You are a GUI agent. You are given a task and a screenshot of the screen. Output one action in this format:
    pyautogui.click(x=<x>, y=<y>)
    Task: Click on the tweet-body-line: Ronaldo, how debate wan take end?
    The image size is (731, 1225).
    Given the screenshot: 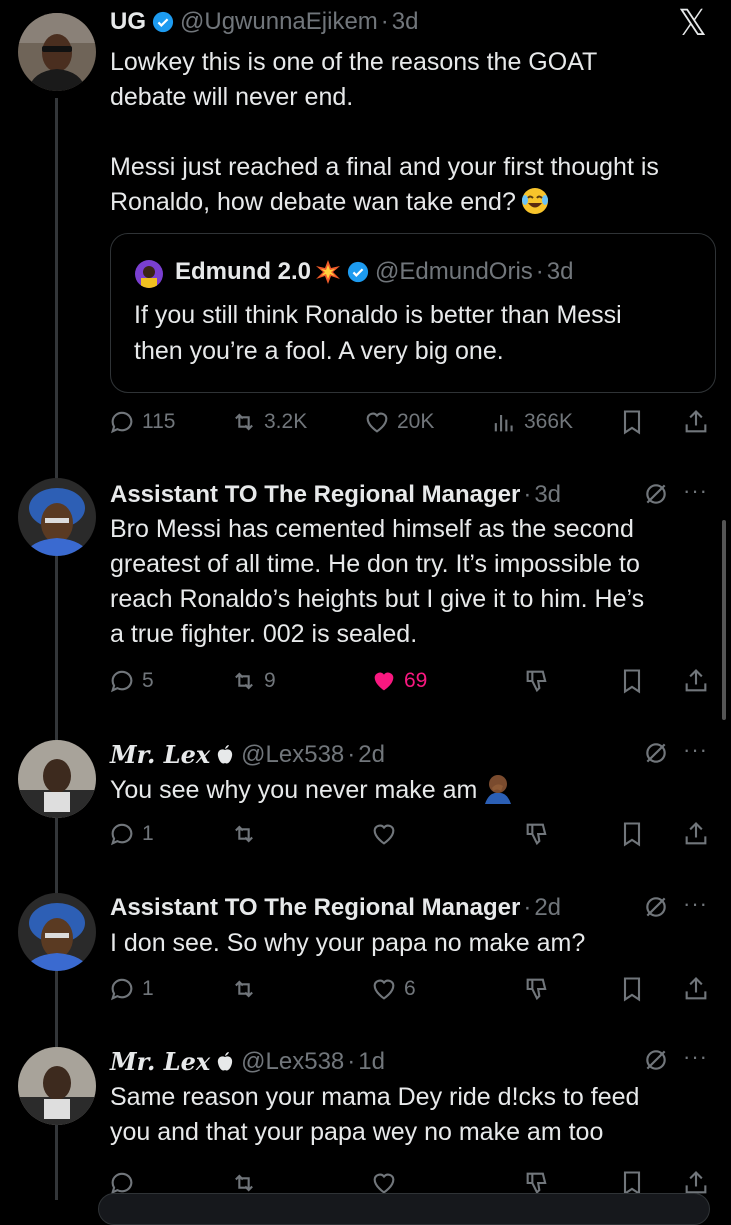 What is the action you would take?
    pyautogui.click(x=313, y=202)
    